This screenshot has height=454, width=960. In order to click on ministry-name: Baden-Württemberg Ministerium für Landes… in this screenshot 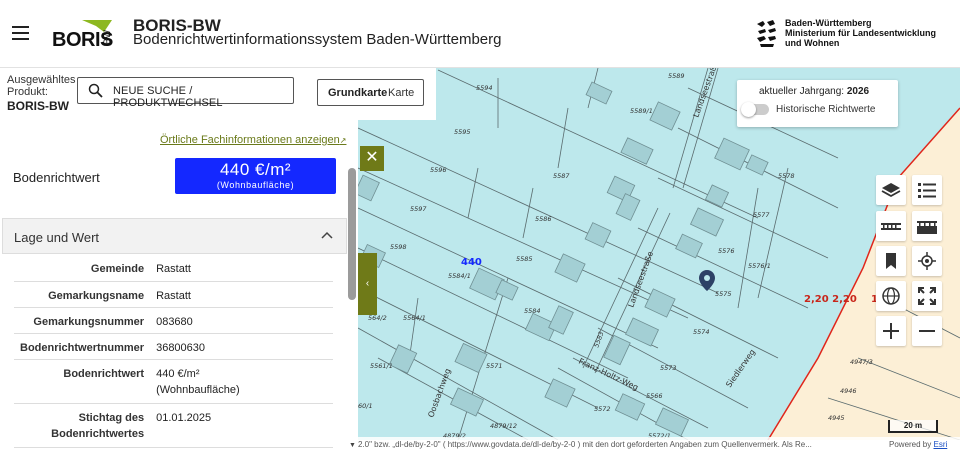, I will do `click(870, 33)`.